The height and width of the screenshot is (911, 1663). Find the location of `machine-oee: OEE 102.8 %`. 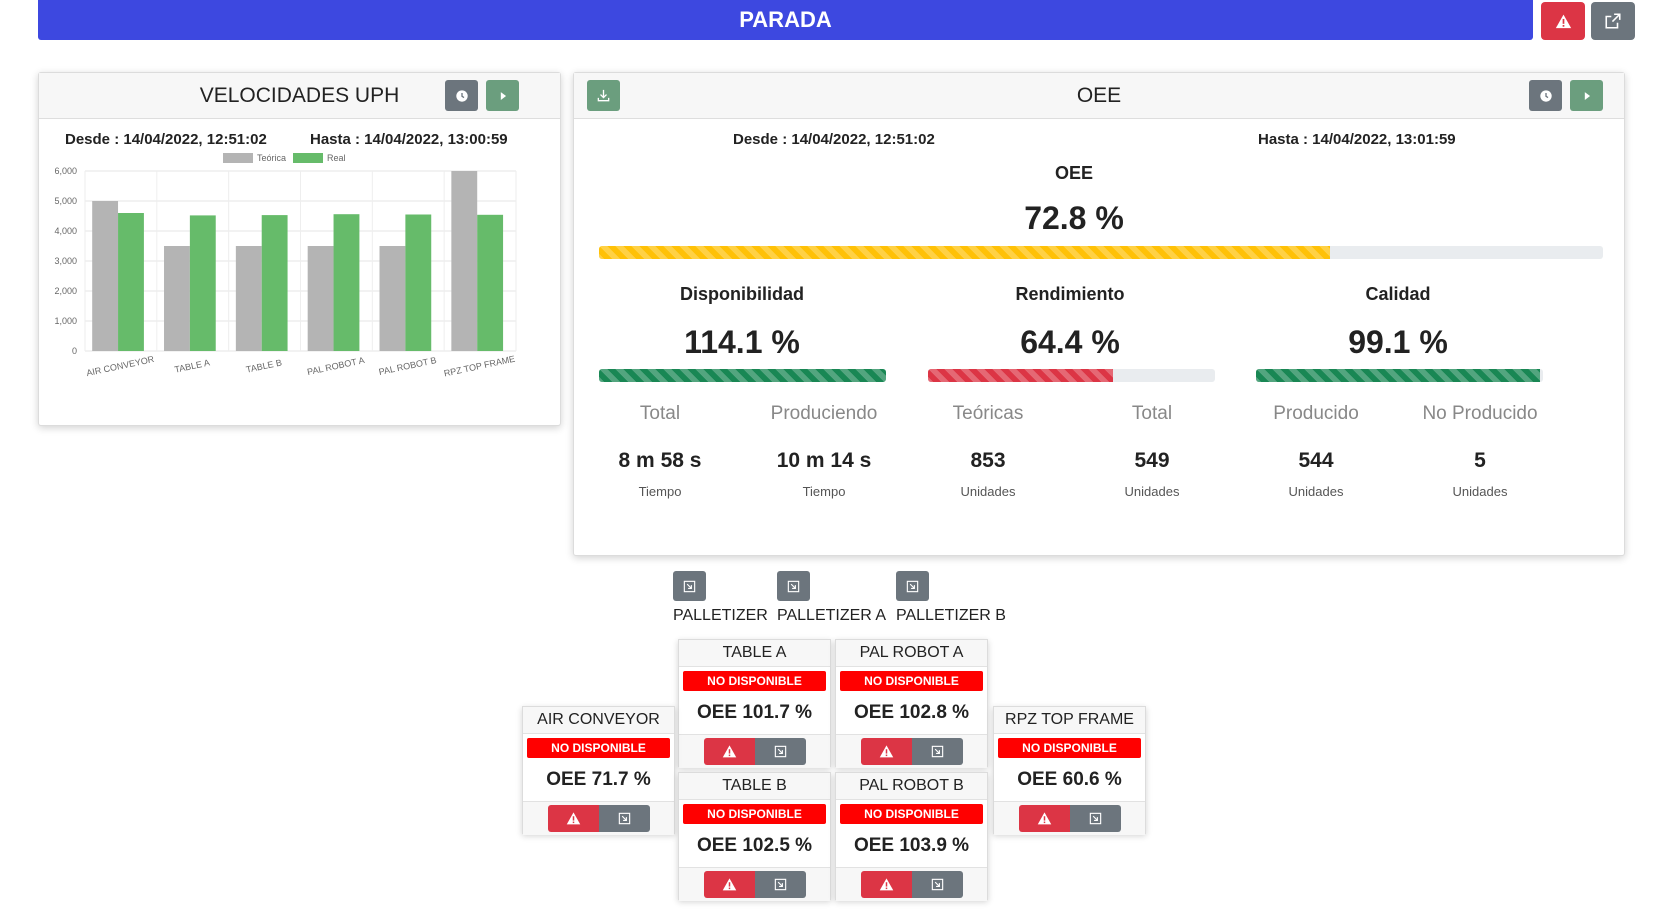

machine-oee: OEE 102.8 % is located at coordinates (911, 713).